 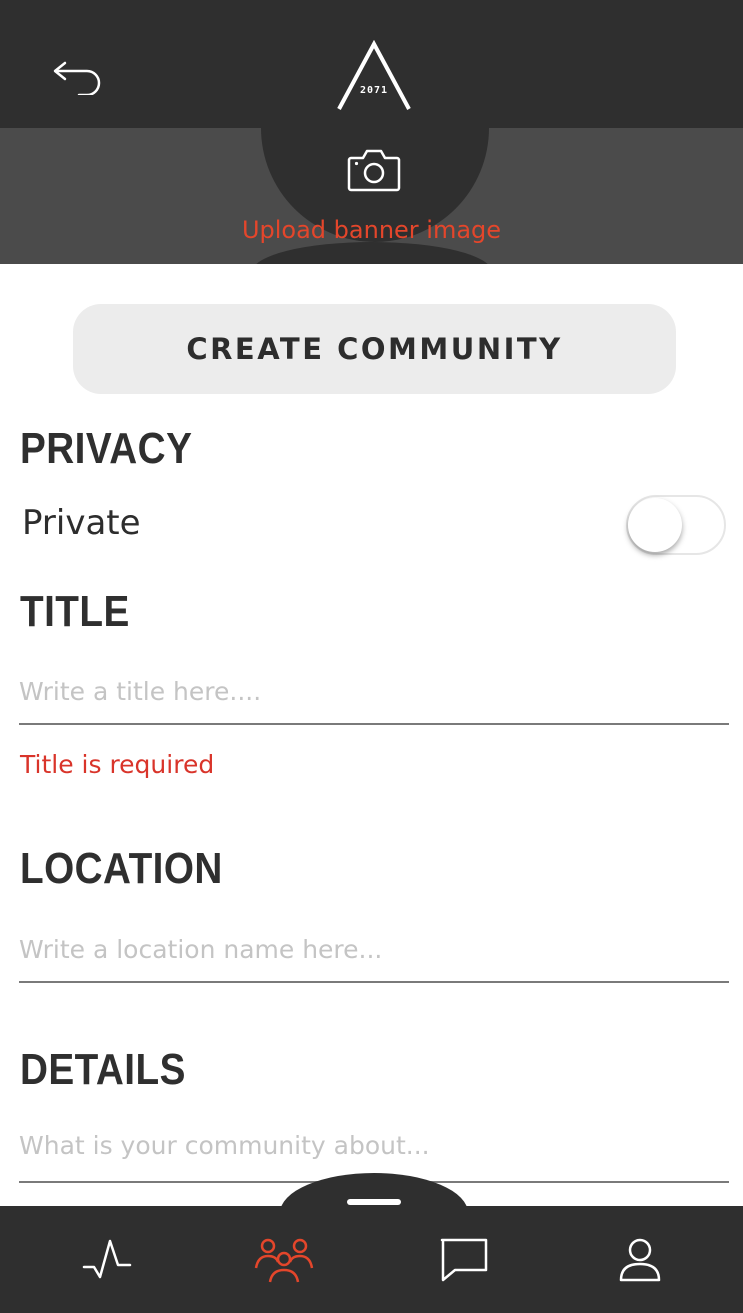 I want to click on nav-item-profile, so click(x=640, y=1259).